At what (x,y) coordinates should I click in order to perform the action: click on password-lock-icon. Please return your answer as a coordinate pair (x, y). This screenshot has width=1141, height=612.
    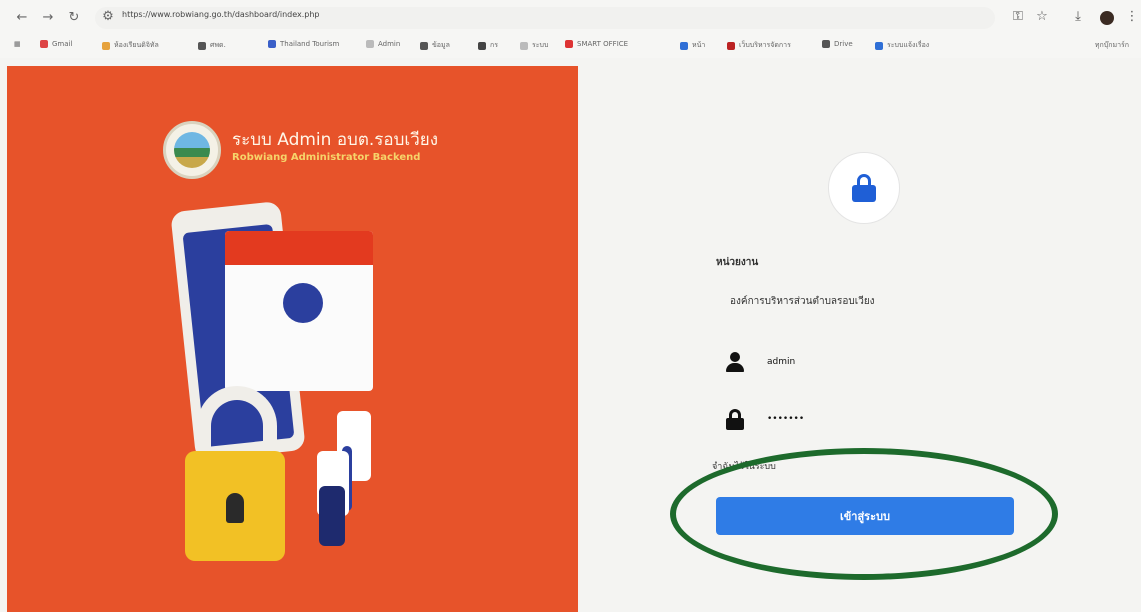
    Looking at the image, I should click on (735, 419).